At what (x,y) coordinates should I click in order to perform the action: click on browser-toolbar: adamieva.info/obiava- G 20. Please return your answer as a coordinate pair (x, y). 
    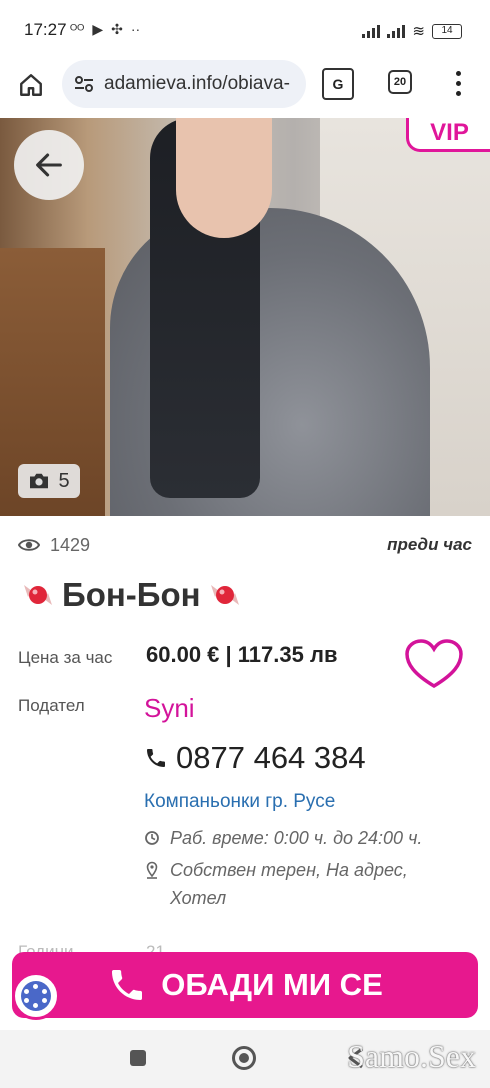
    Looking at the image, I should click on (245, 87).